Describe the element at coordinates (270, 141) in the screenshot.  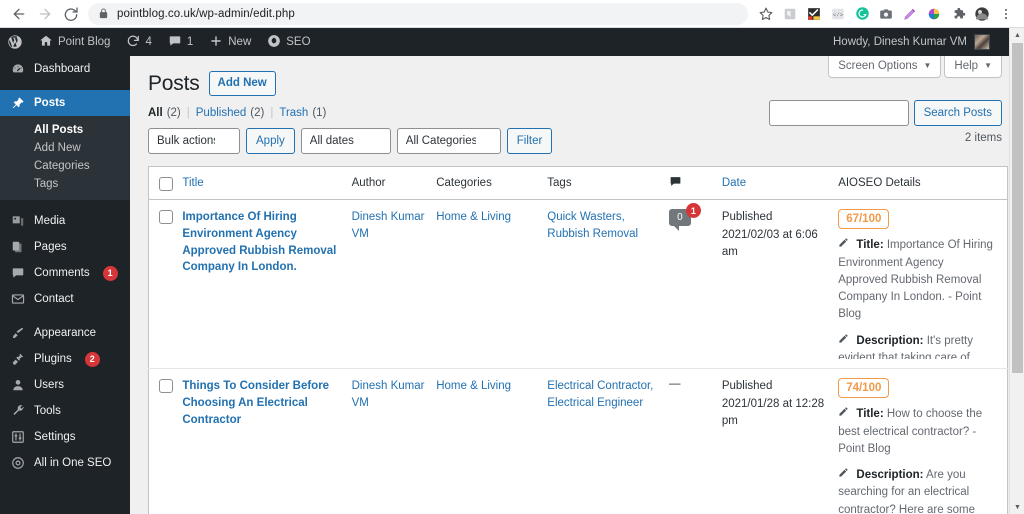
I see `apply-button: Apply` at that location.